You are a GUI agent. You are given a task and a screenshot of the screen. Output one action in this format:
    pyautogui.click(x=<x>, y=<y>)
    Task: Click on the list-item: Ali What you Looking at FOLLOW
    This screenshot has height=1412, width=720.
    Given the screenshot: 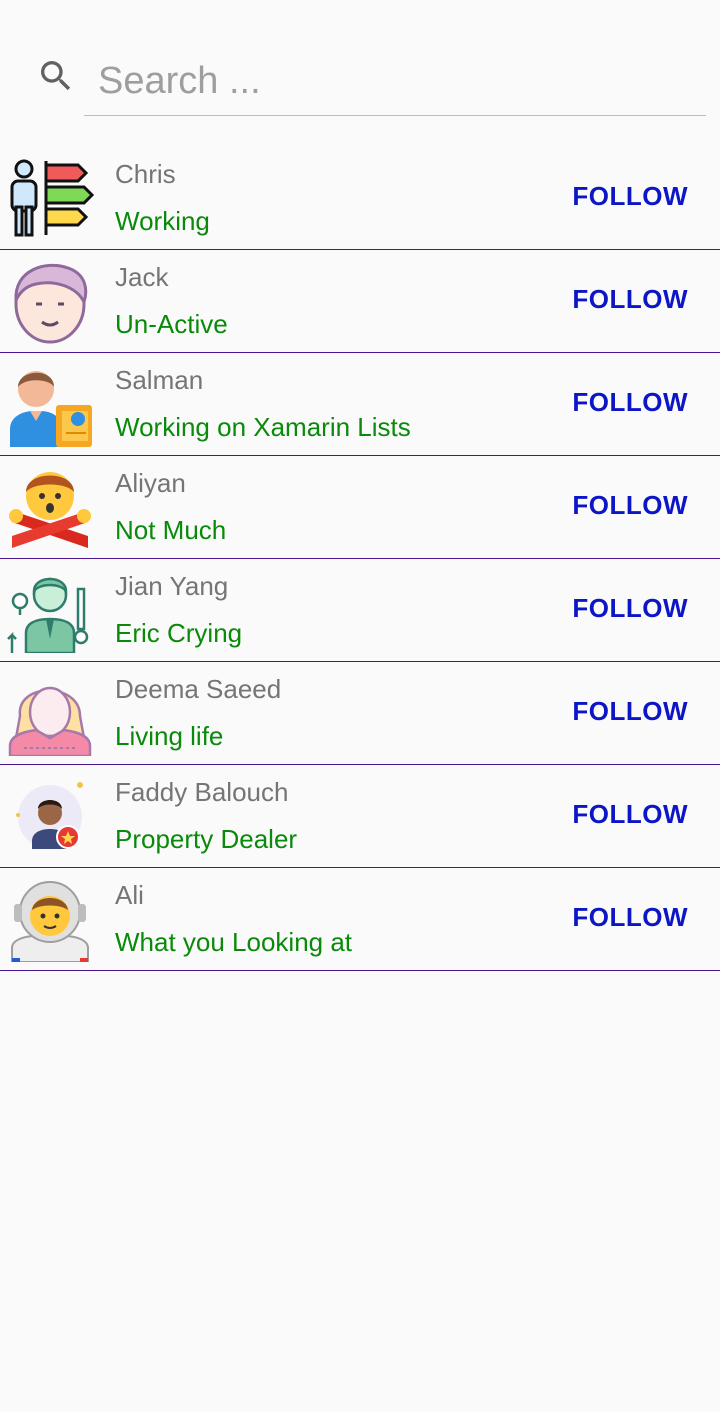 What is the action you would take?
    pyautogui.click(x=360, y=919)
    